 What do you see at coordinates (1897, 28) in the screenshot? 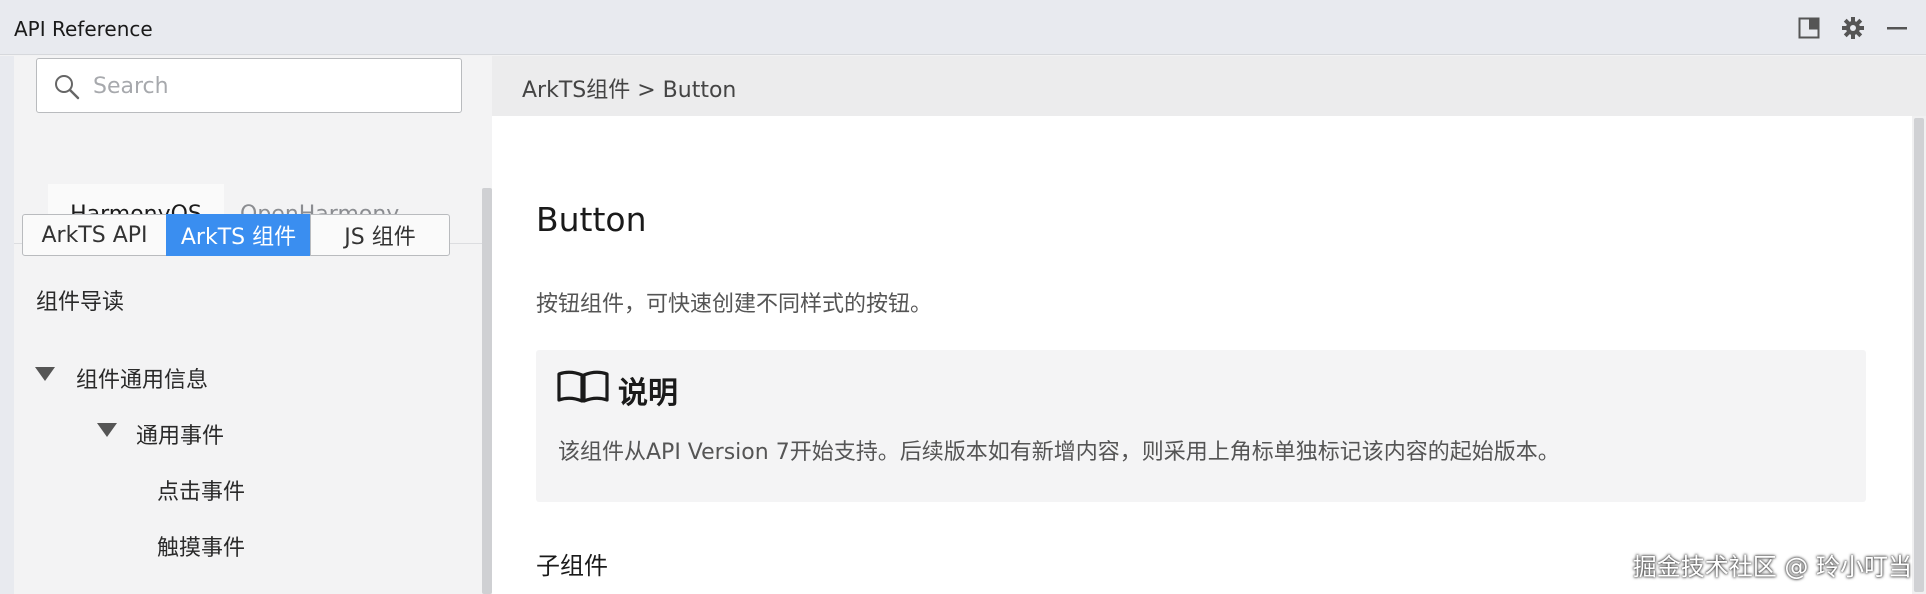
I see `minimize-icon` at bounding box center [1897, 28].